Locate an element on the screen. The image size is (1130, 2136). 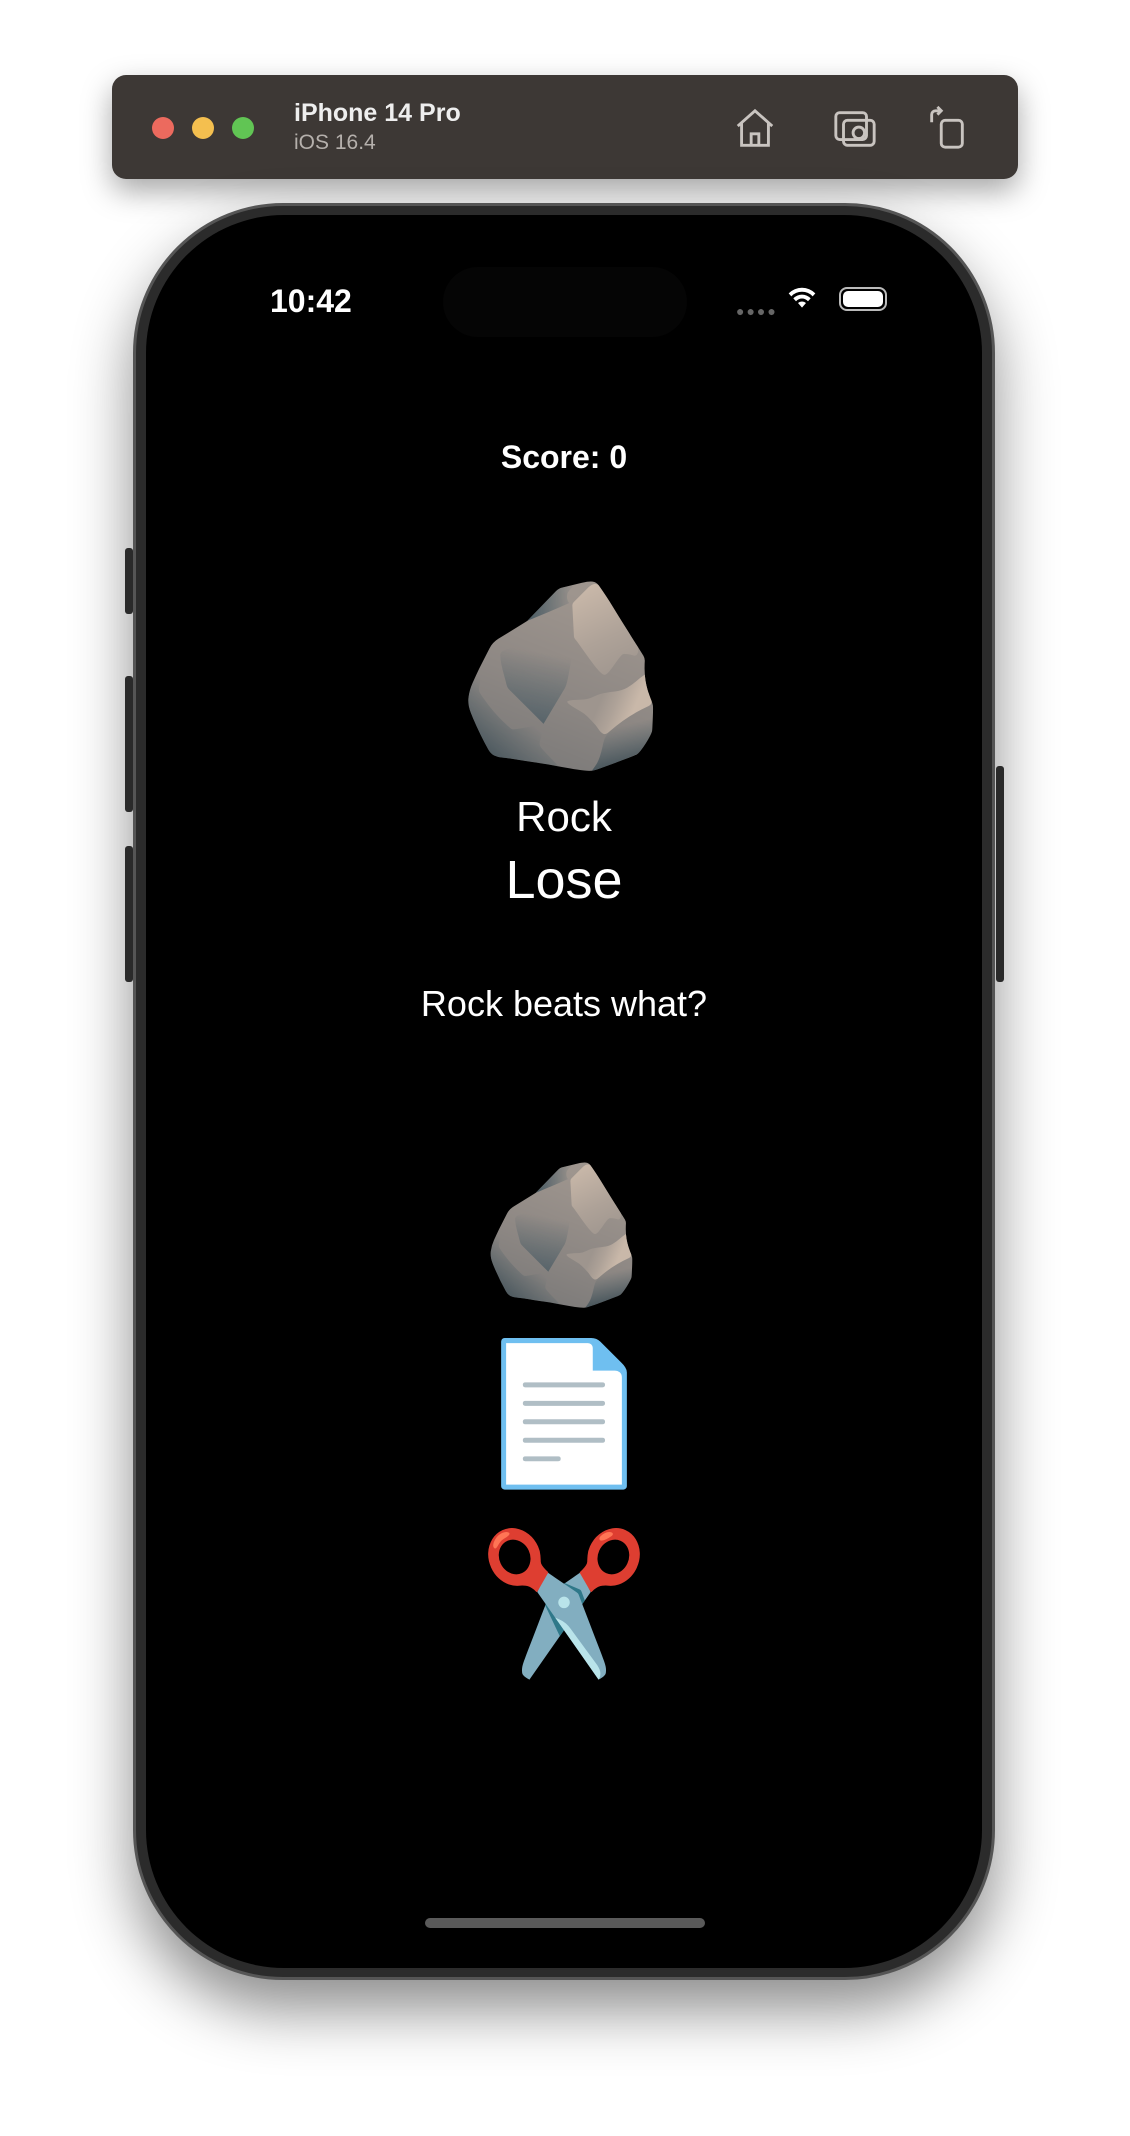
rock-button: 🪨 is located at coordinates (564, 1234).